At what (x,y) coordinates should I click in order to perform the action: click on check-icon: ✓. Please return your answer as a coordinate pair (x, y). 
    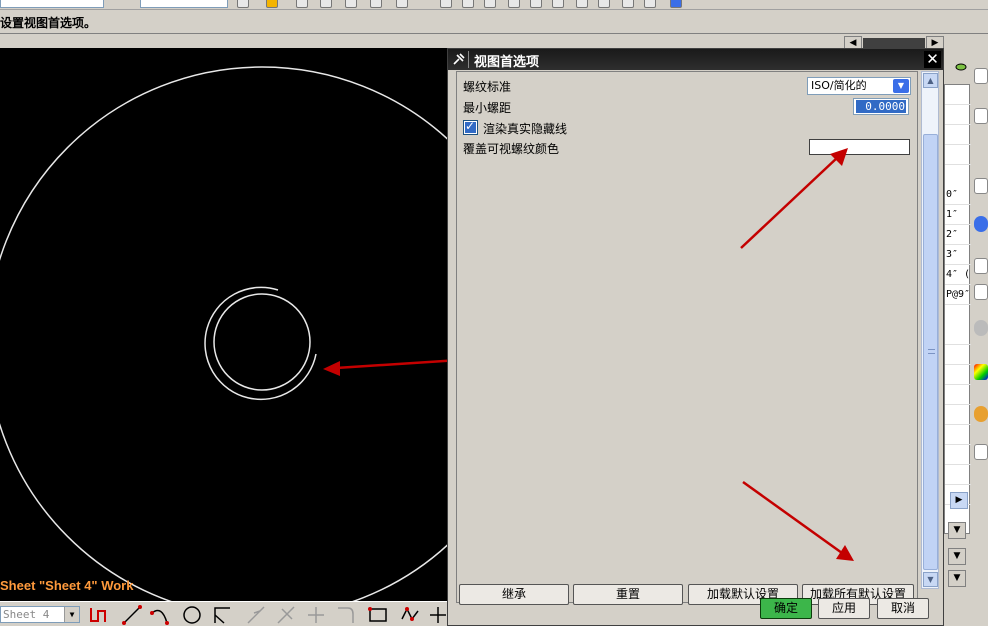
    Looking at the image, I should click on (470, 126).